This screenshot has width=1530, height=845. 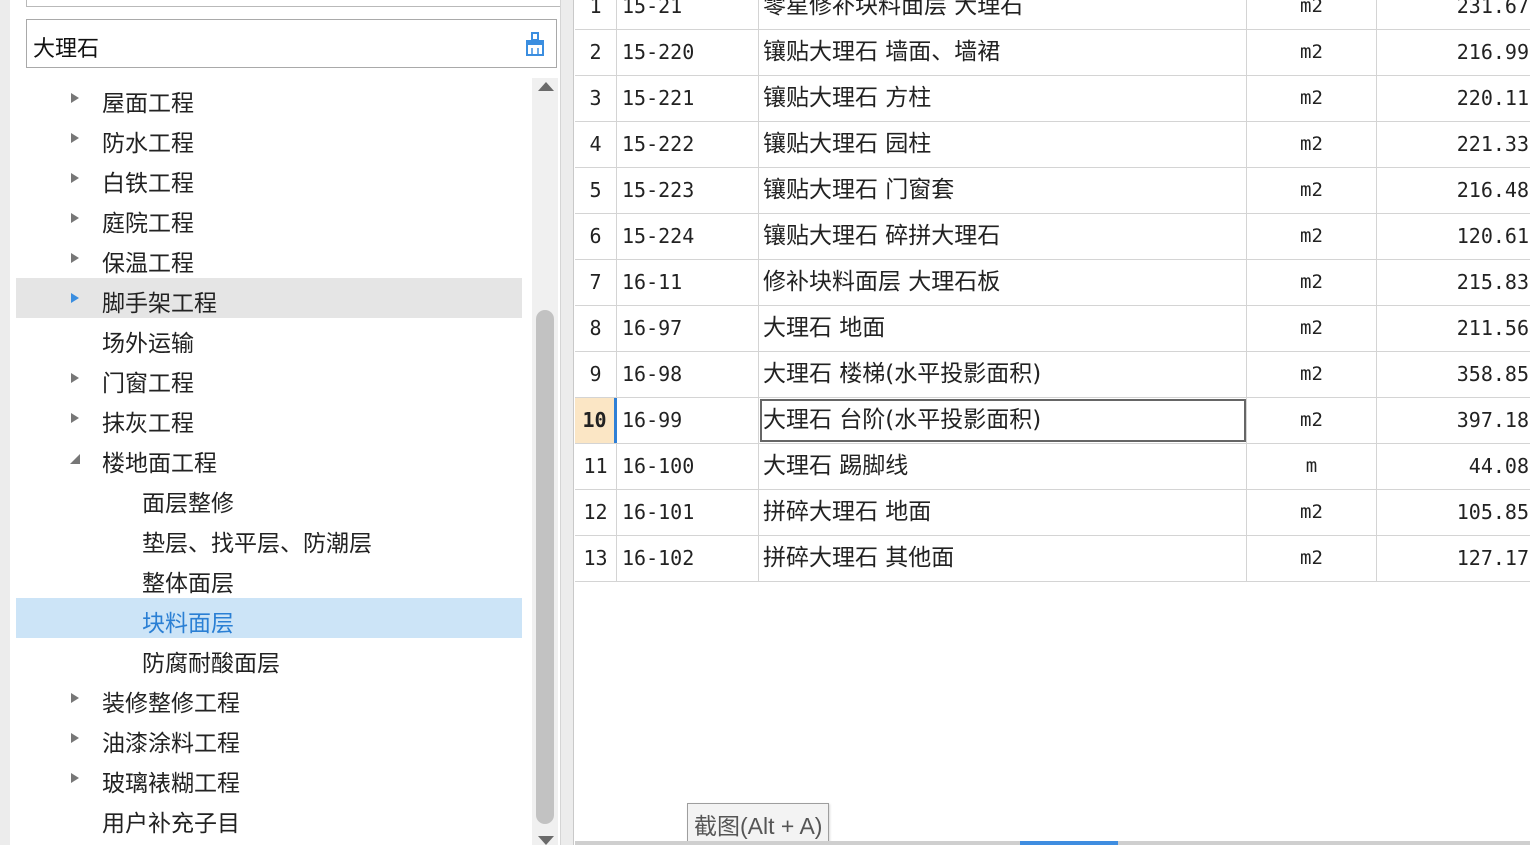 What do you see at coordinates (1003, 420) in the screenshot?
I see `quota-name-cell: 大理石 台阶(水平投影面积)` at bounding box center [1003, 420].